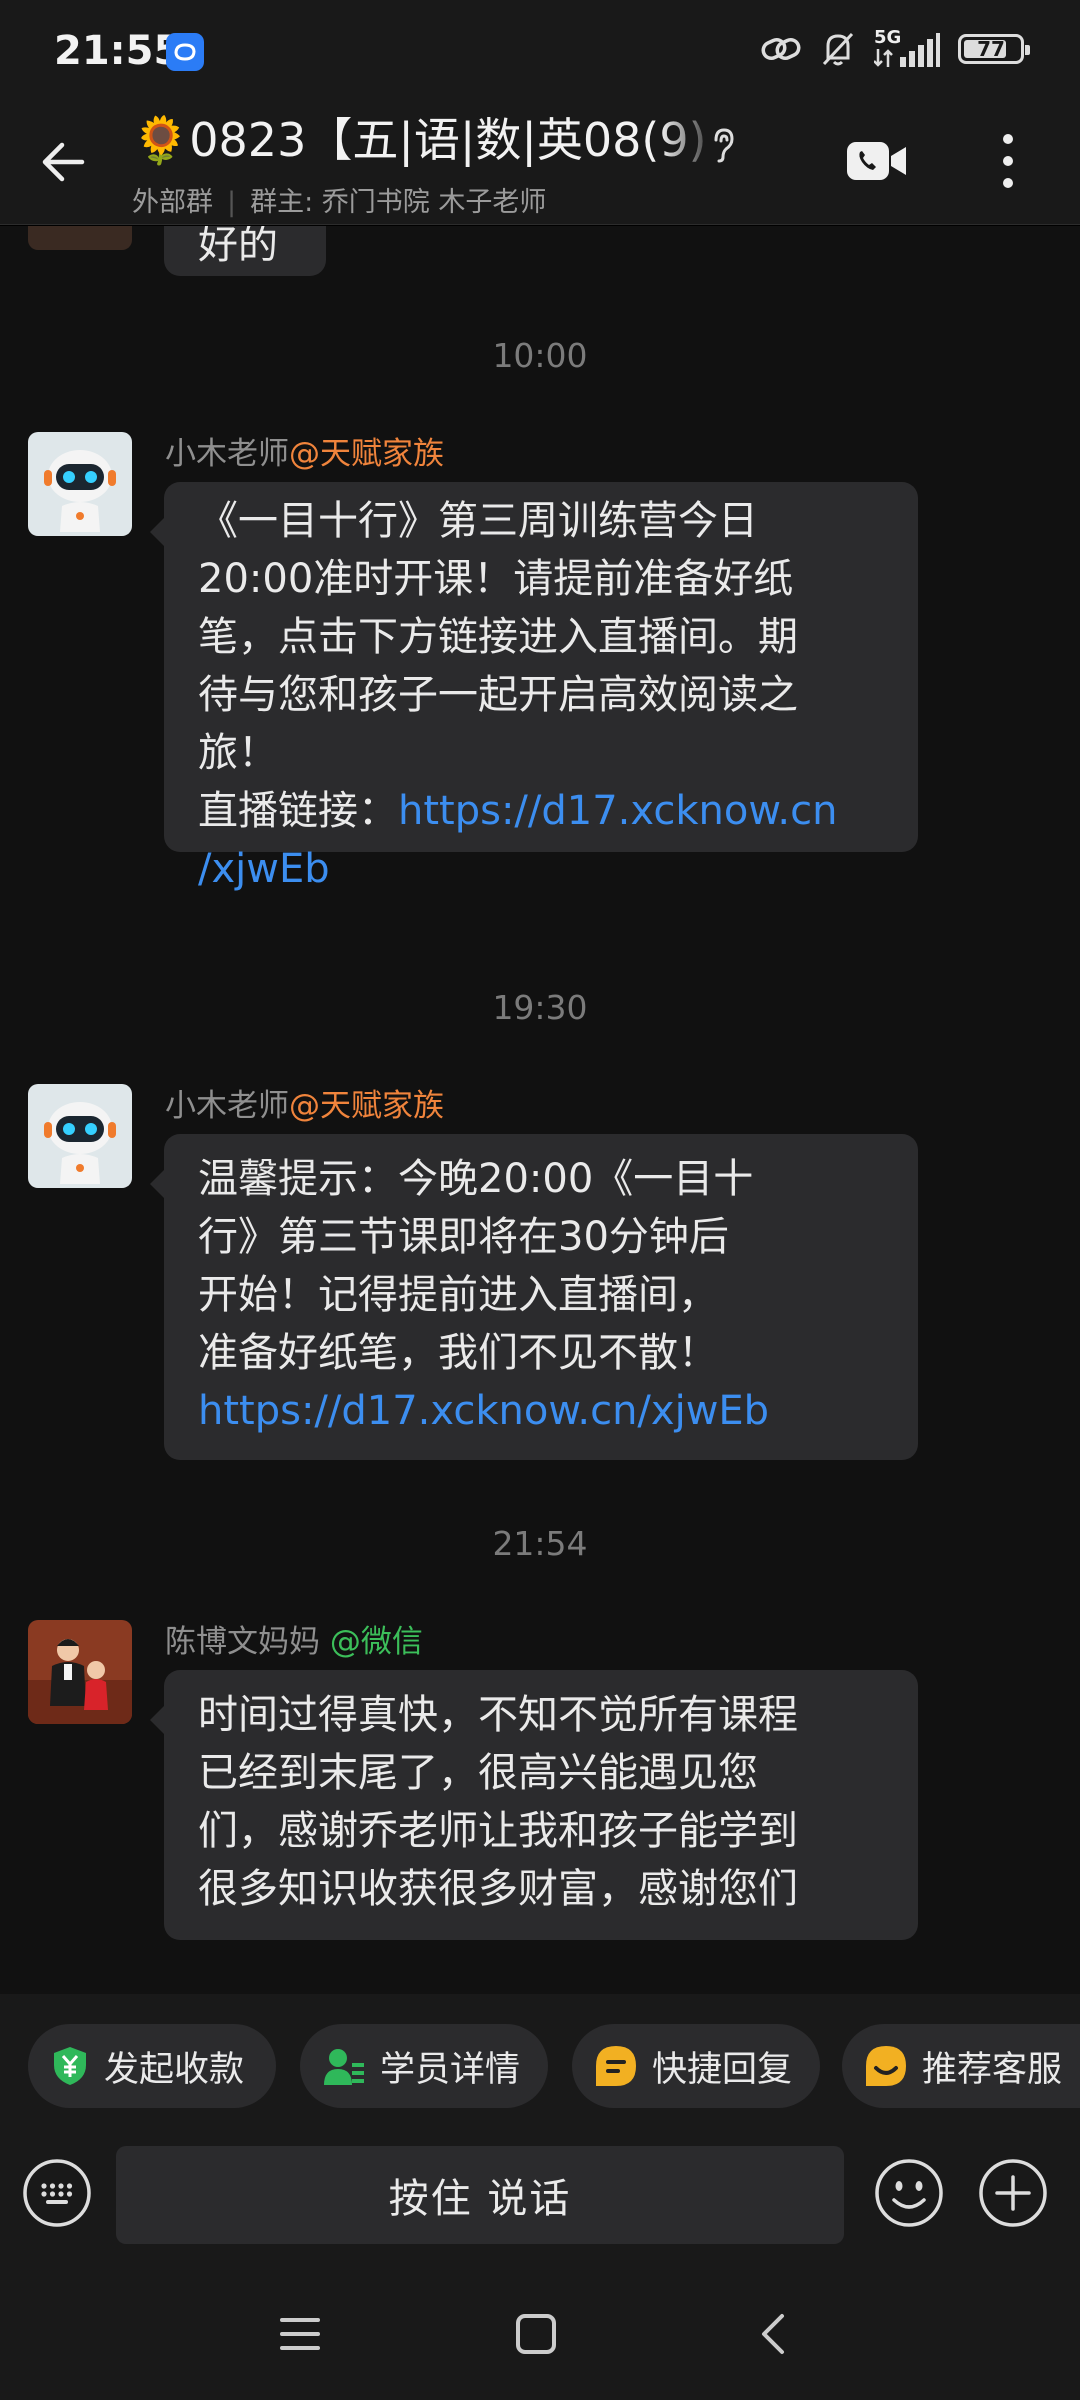 The width and height of the screenshot is (1080, 2400). I want to click on input-bar: 按住 说话, so click(540, 2201).